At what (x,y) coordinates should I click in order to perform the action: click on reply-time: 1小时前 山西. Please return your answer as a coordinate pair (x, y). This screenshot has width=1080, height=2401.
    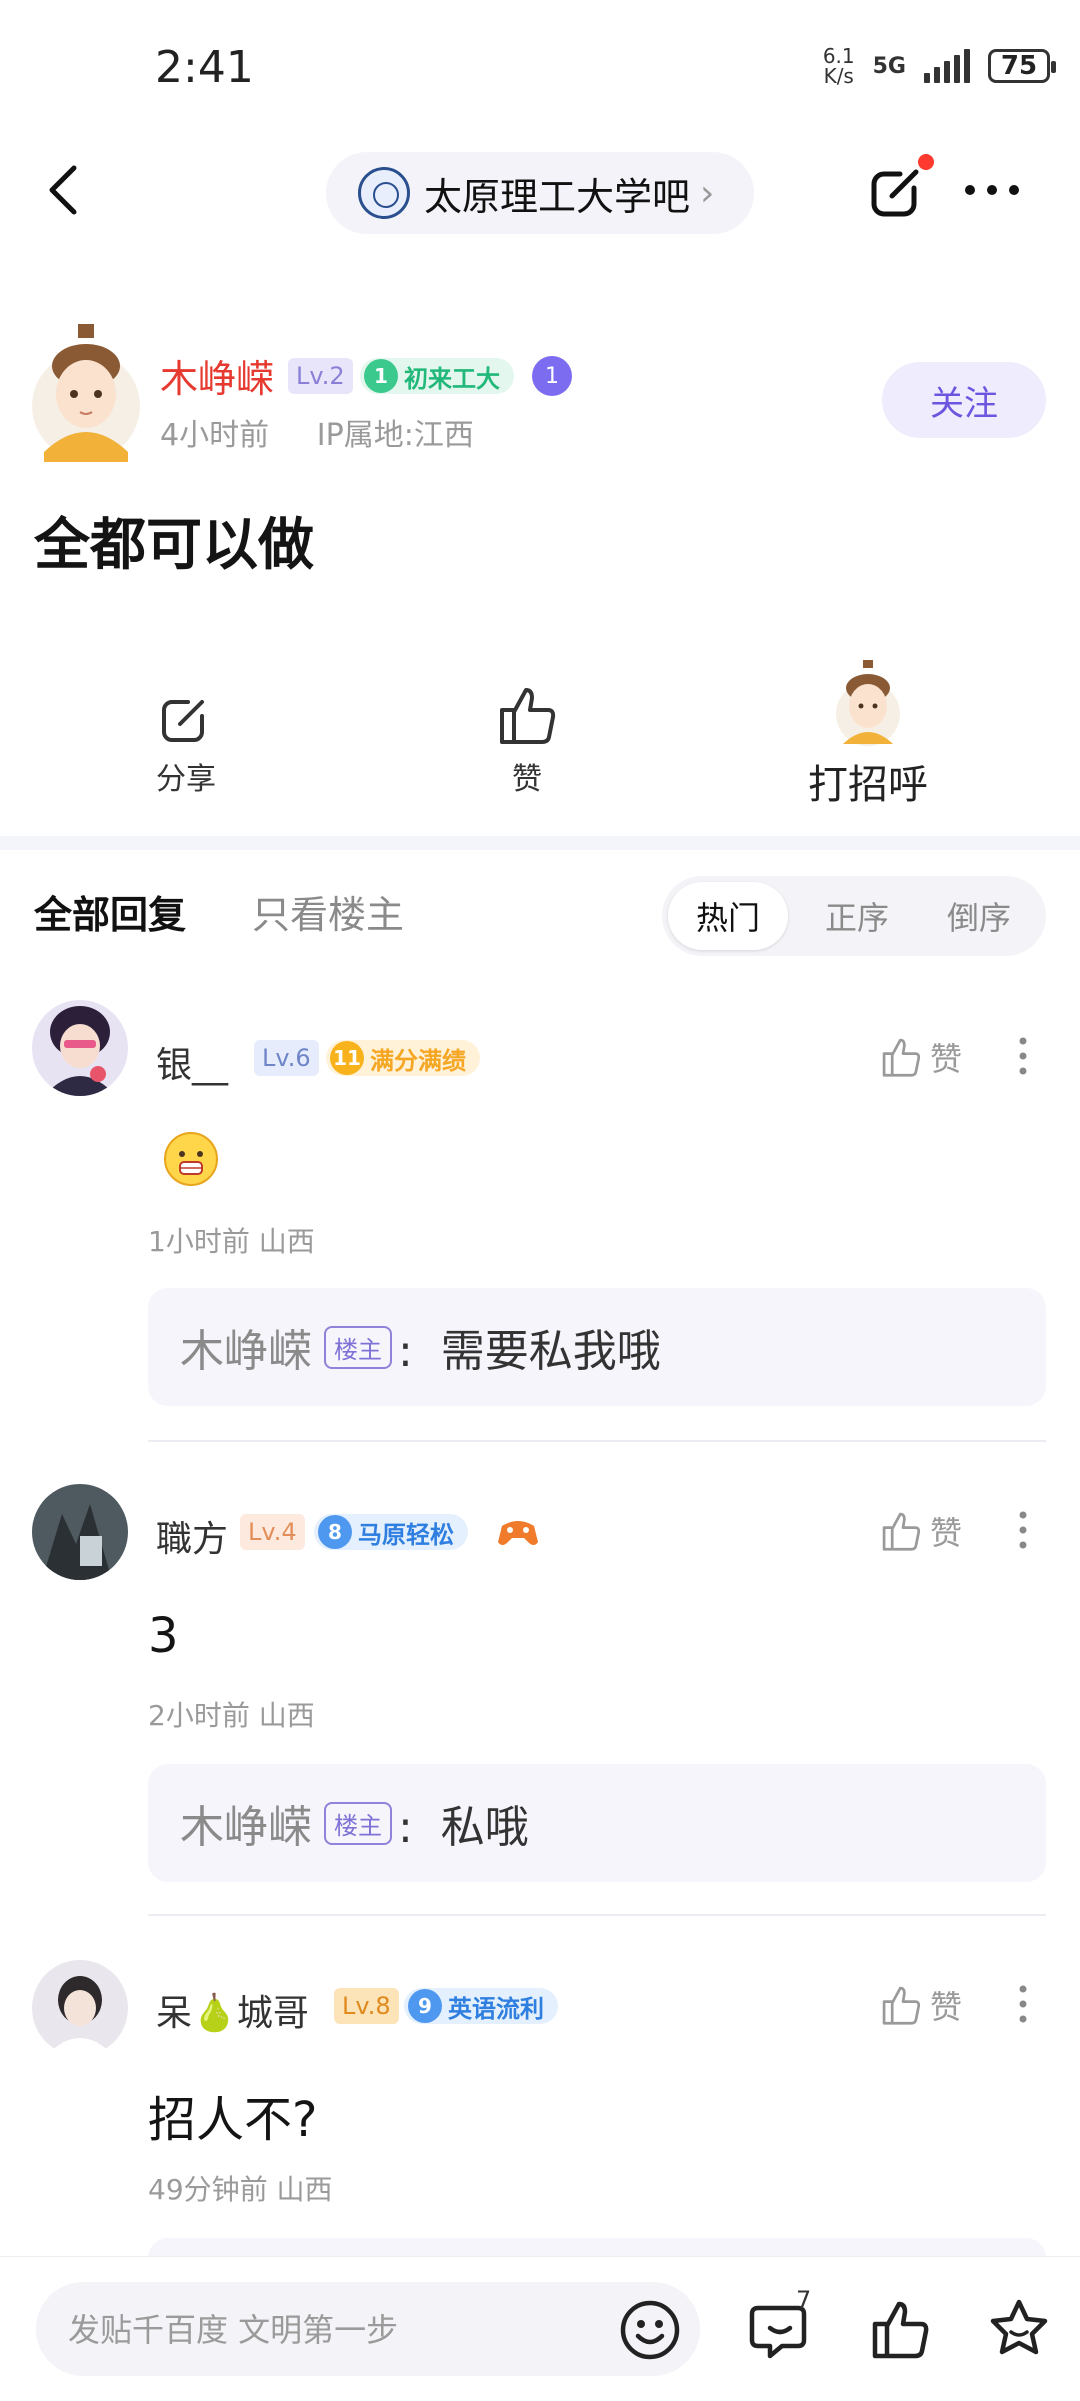
    Looking at the image, I should click on (231, 1241).